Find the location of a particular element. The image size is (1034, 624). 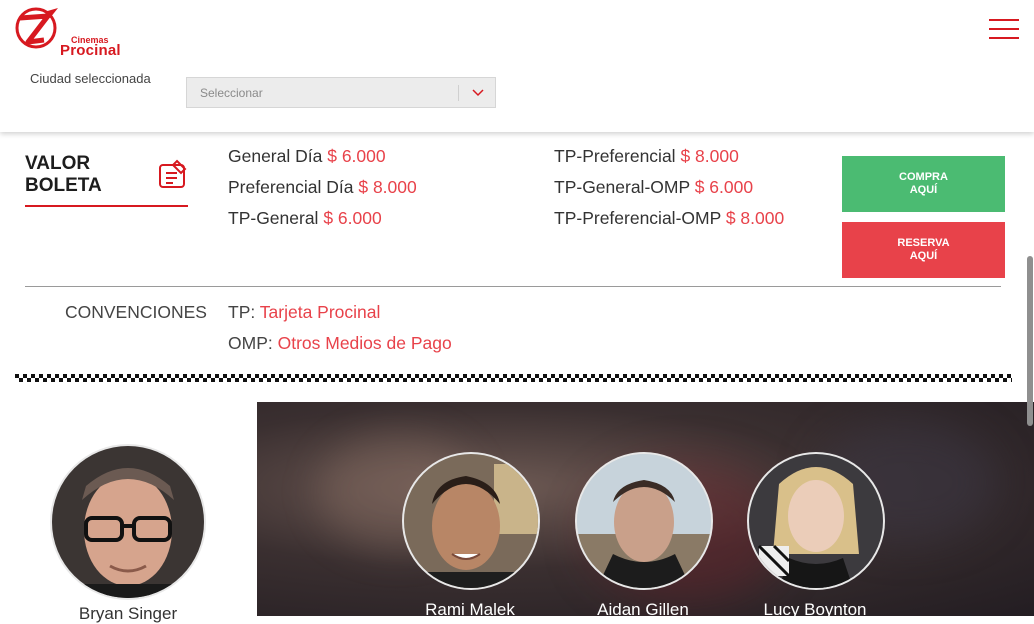

price-row: General Día $ 6.000 is located at coordinates (307, 156).